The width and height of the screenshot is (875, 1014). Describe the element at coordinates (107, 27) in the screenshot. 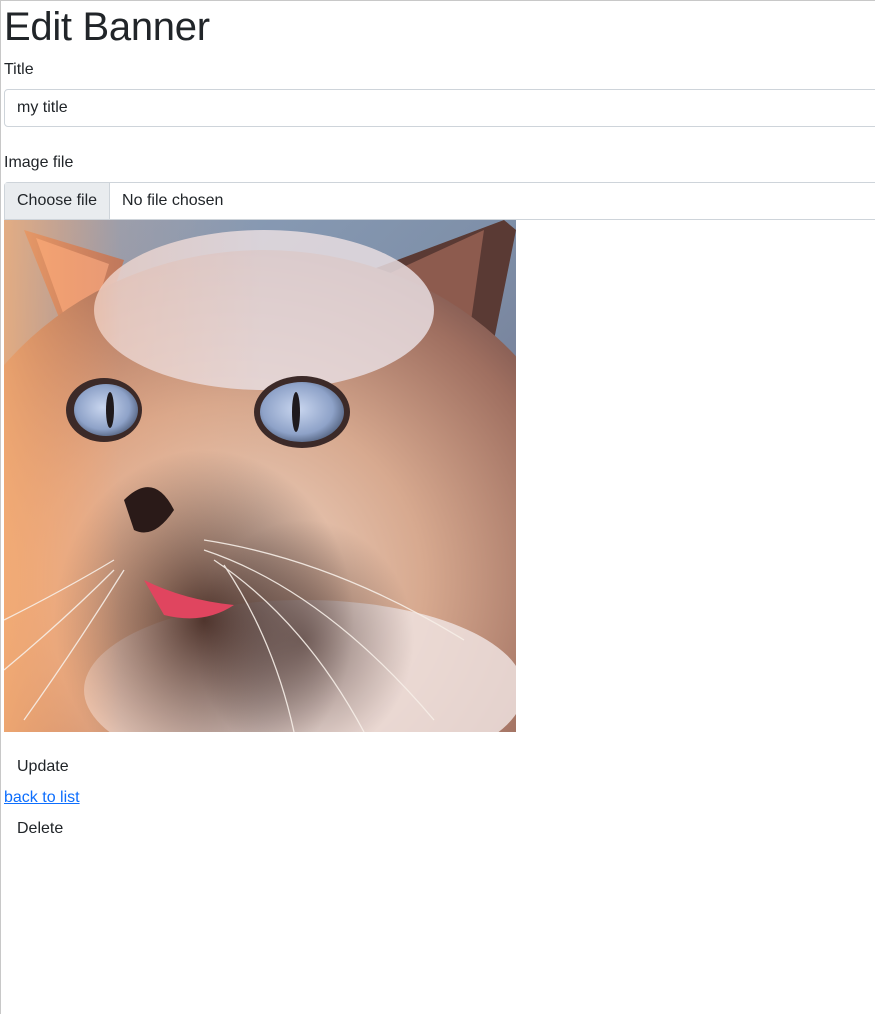

I see `page-title: Edit Banner` at that location.